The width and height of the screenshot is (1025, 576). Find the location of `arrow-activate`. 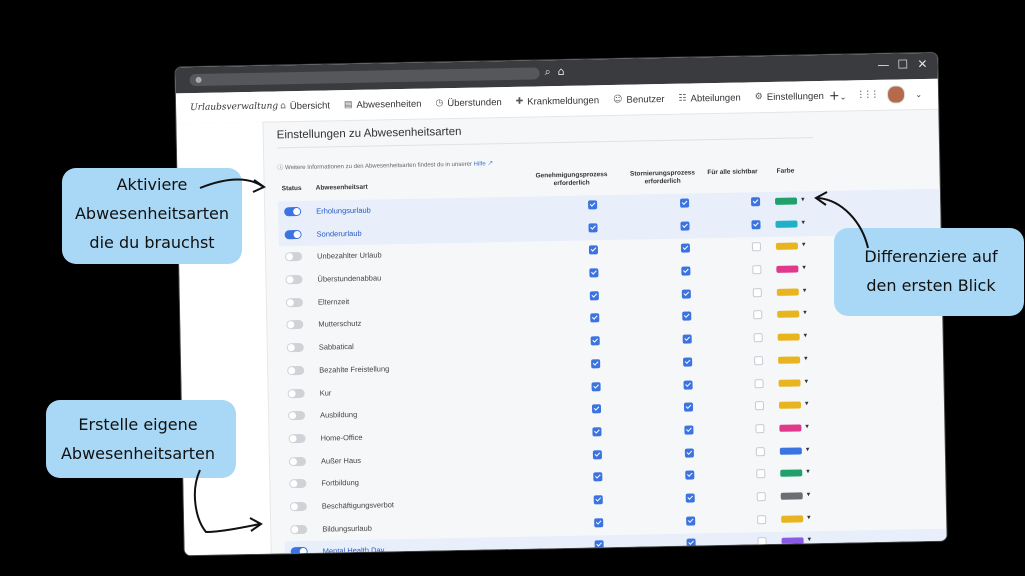

arrow-activate is located at coordinates (231, 183).